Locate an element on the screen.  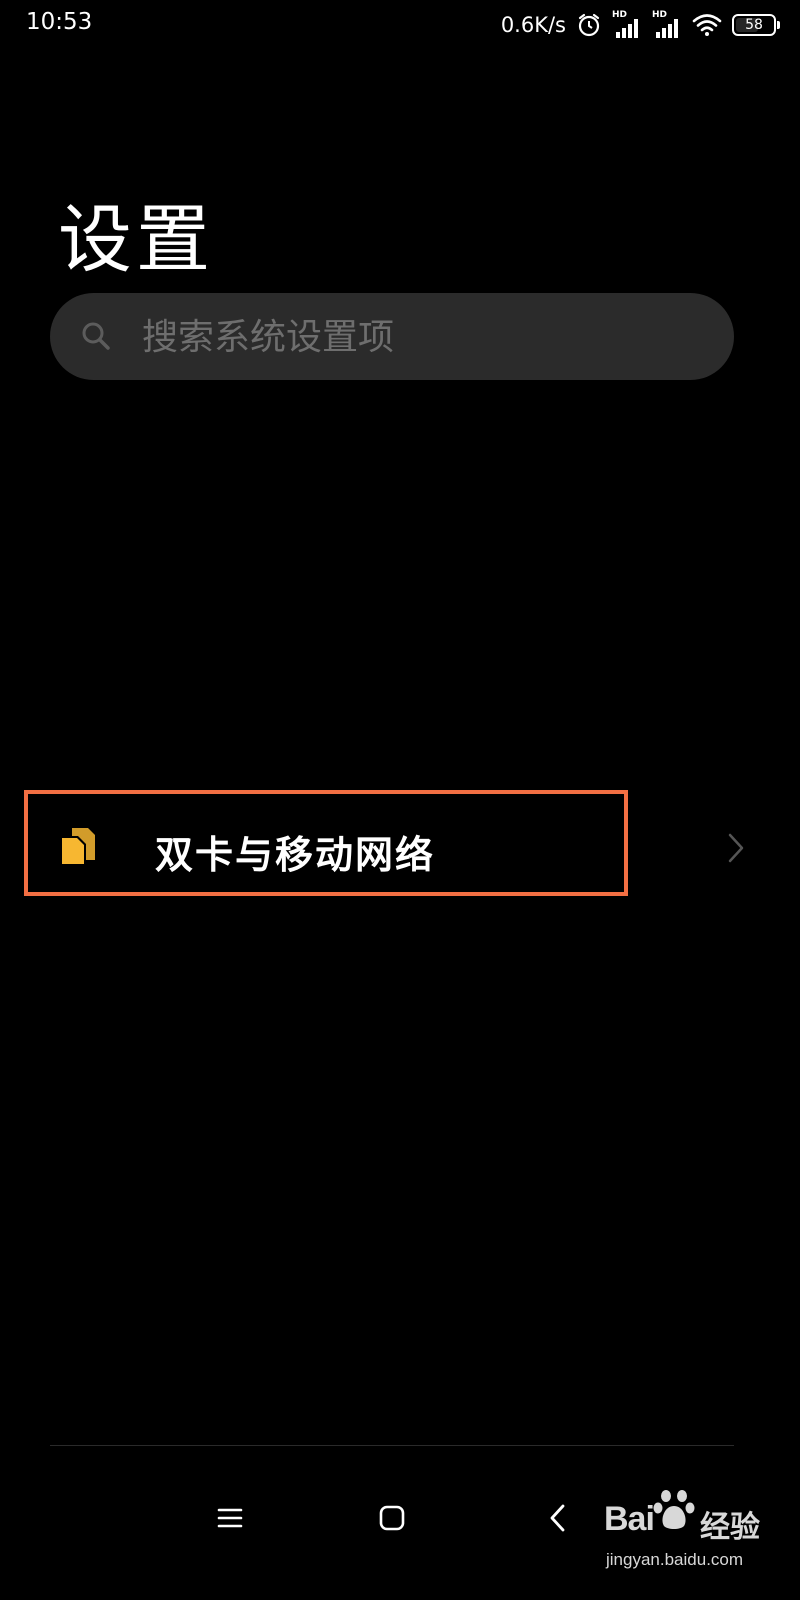
settings-item-label: 双卡与移动网络 is located at coordinates (295, 855).